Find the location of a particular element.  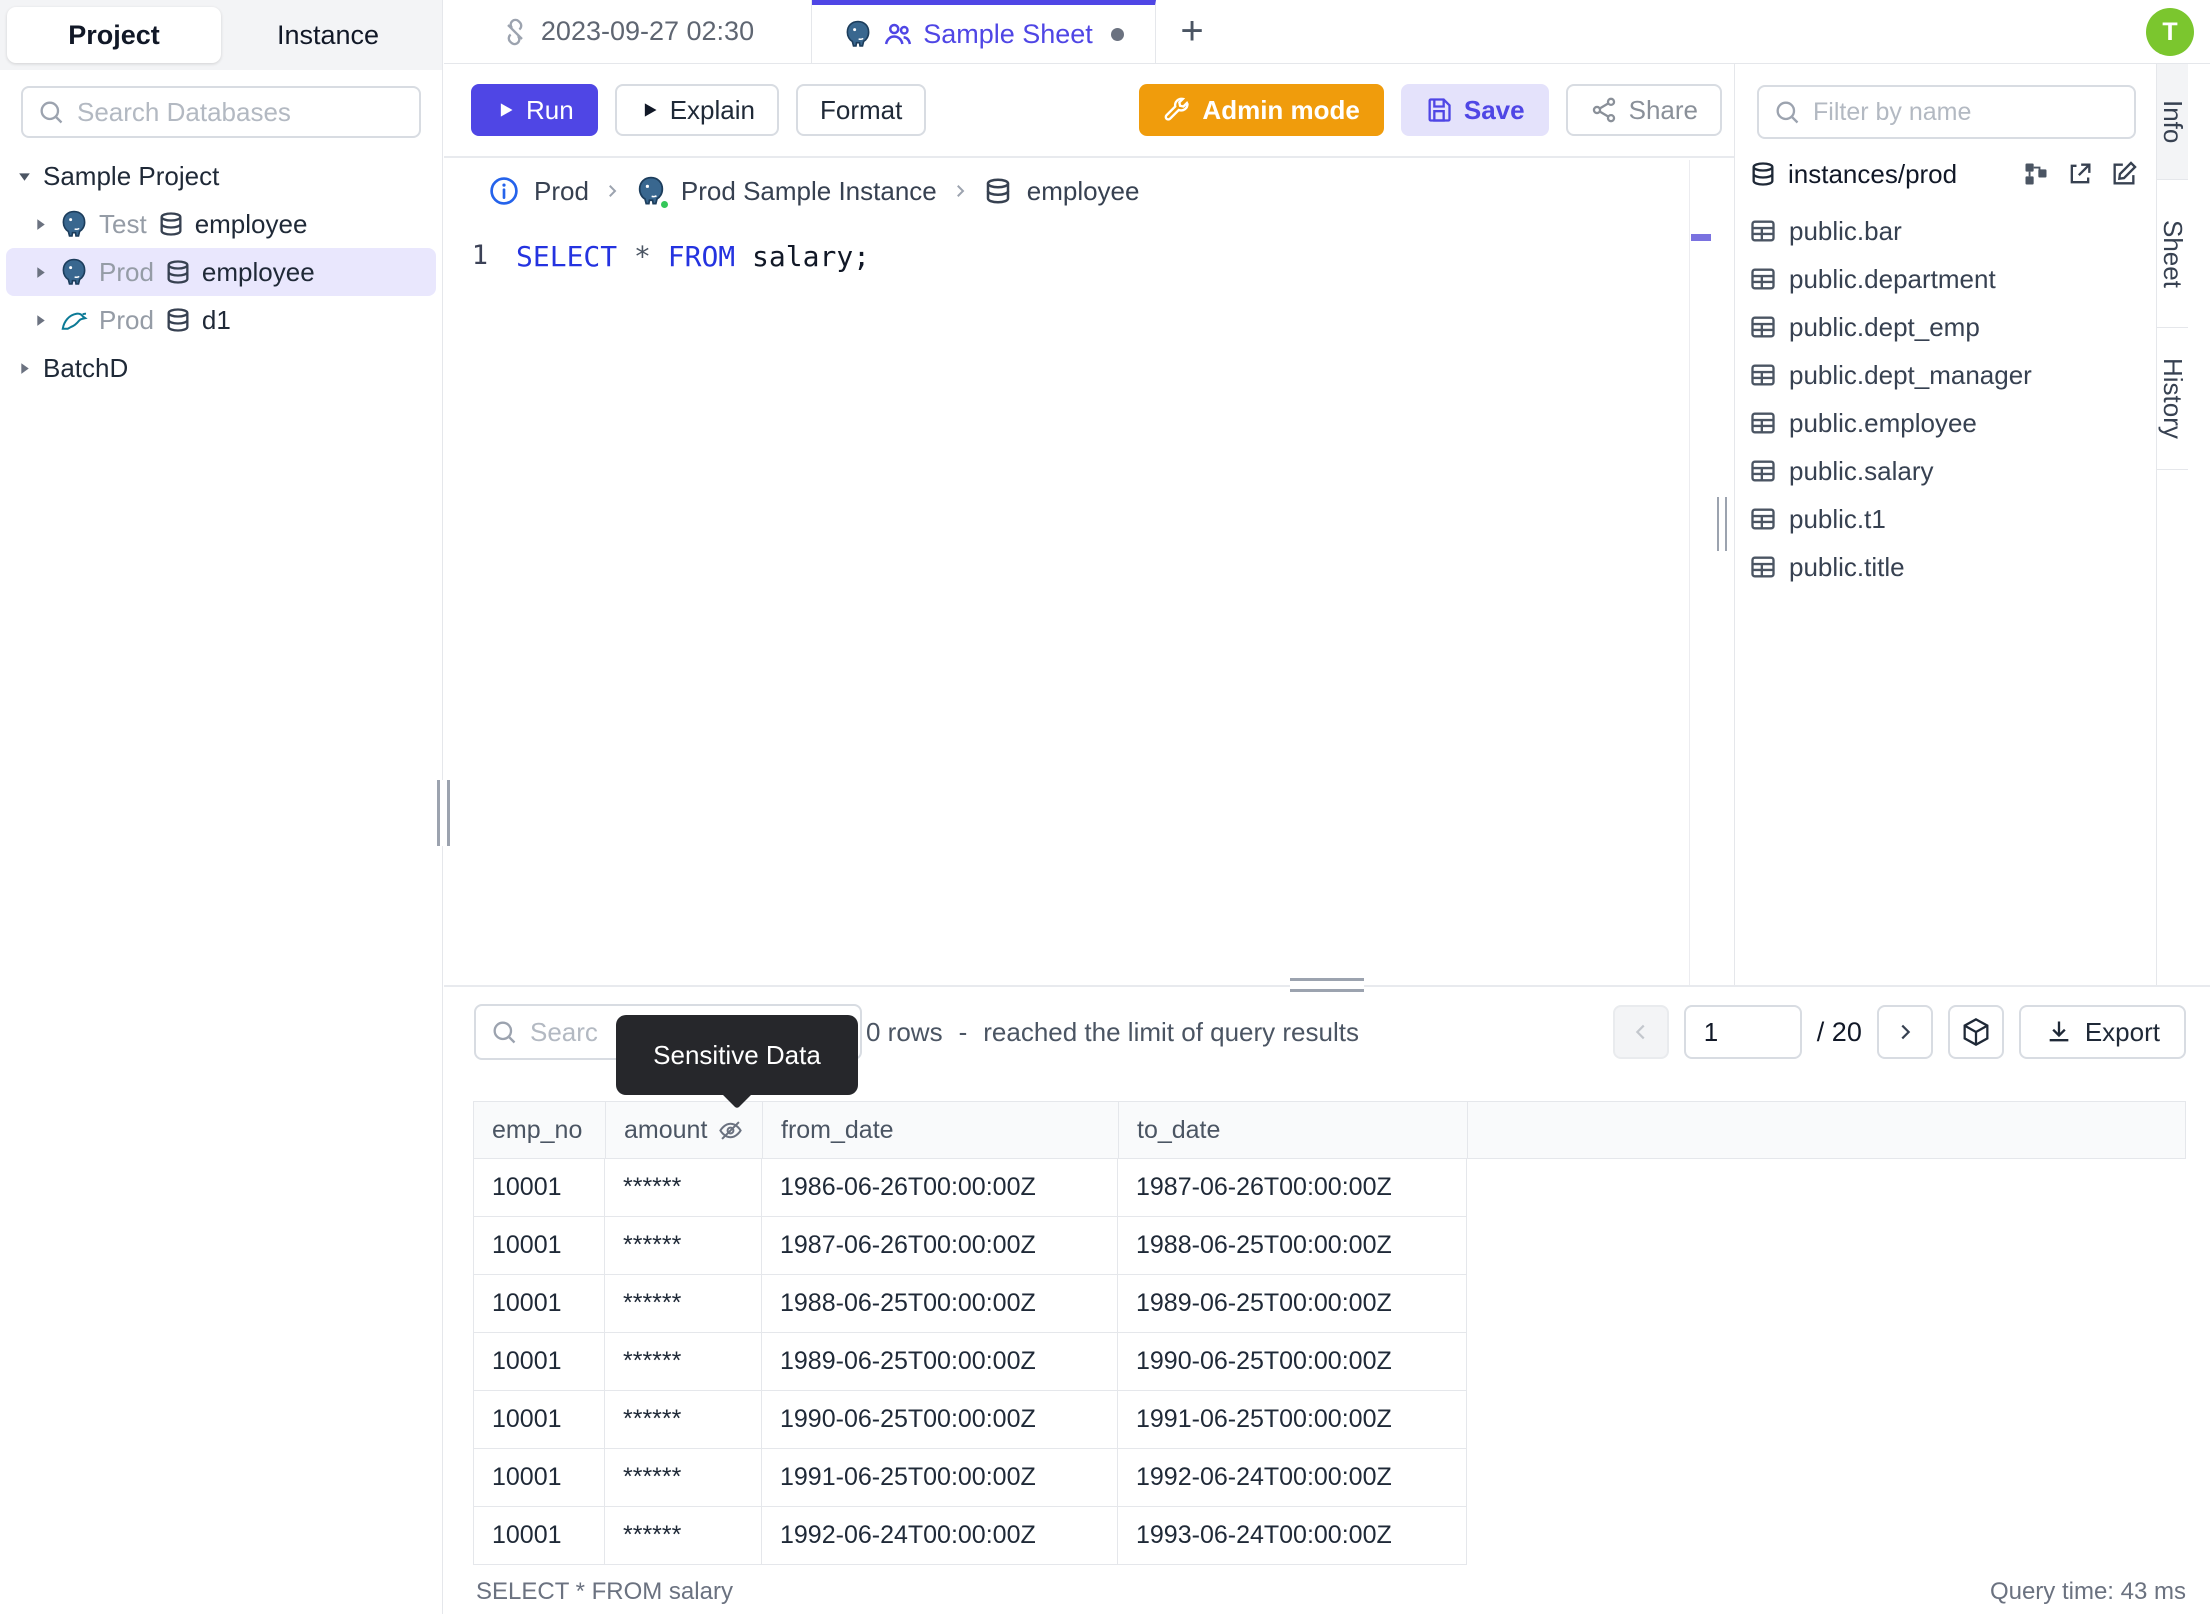

page-number-input is located at coordinates (1742, 1032).